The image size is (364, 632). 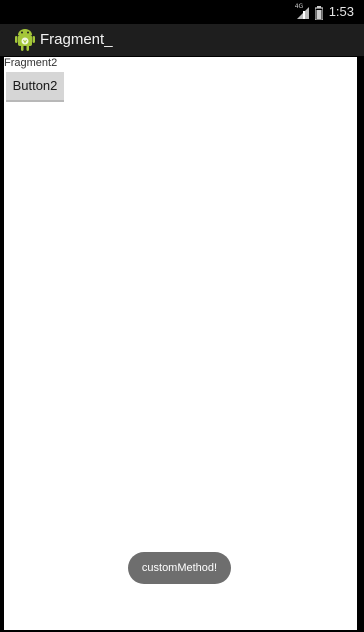 I want to click on toast-message: customMethod!, so click(x=179, y=568).